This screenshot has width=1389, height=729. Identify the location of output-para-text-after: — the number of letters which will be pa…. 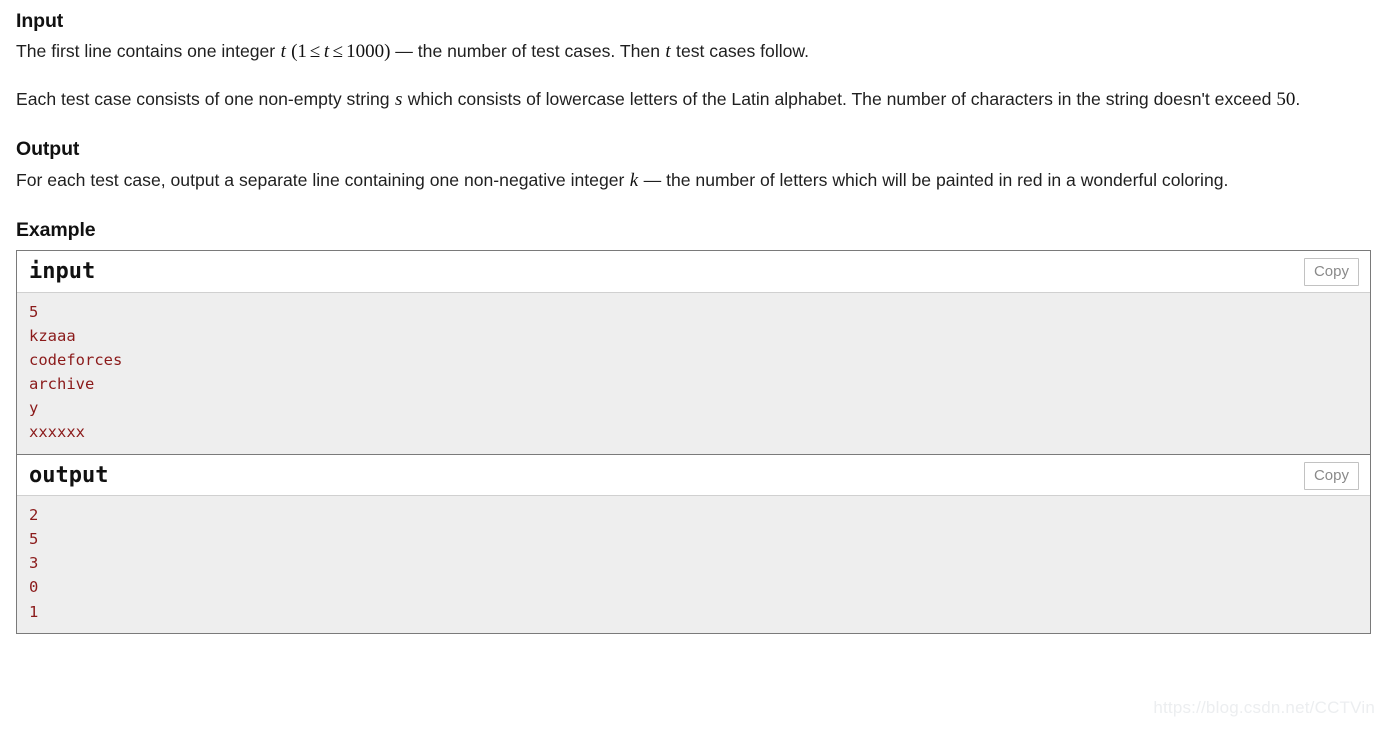
(933, 179).